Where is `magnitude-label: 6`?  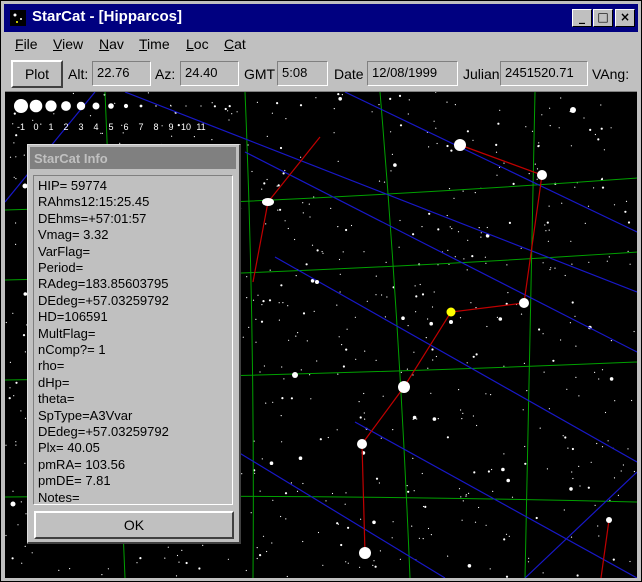 magnitude-label: 6 is located at coordinates (125, 127).